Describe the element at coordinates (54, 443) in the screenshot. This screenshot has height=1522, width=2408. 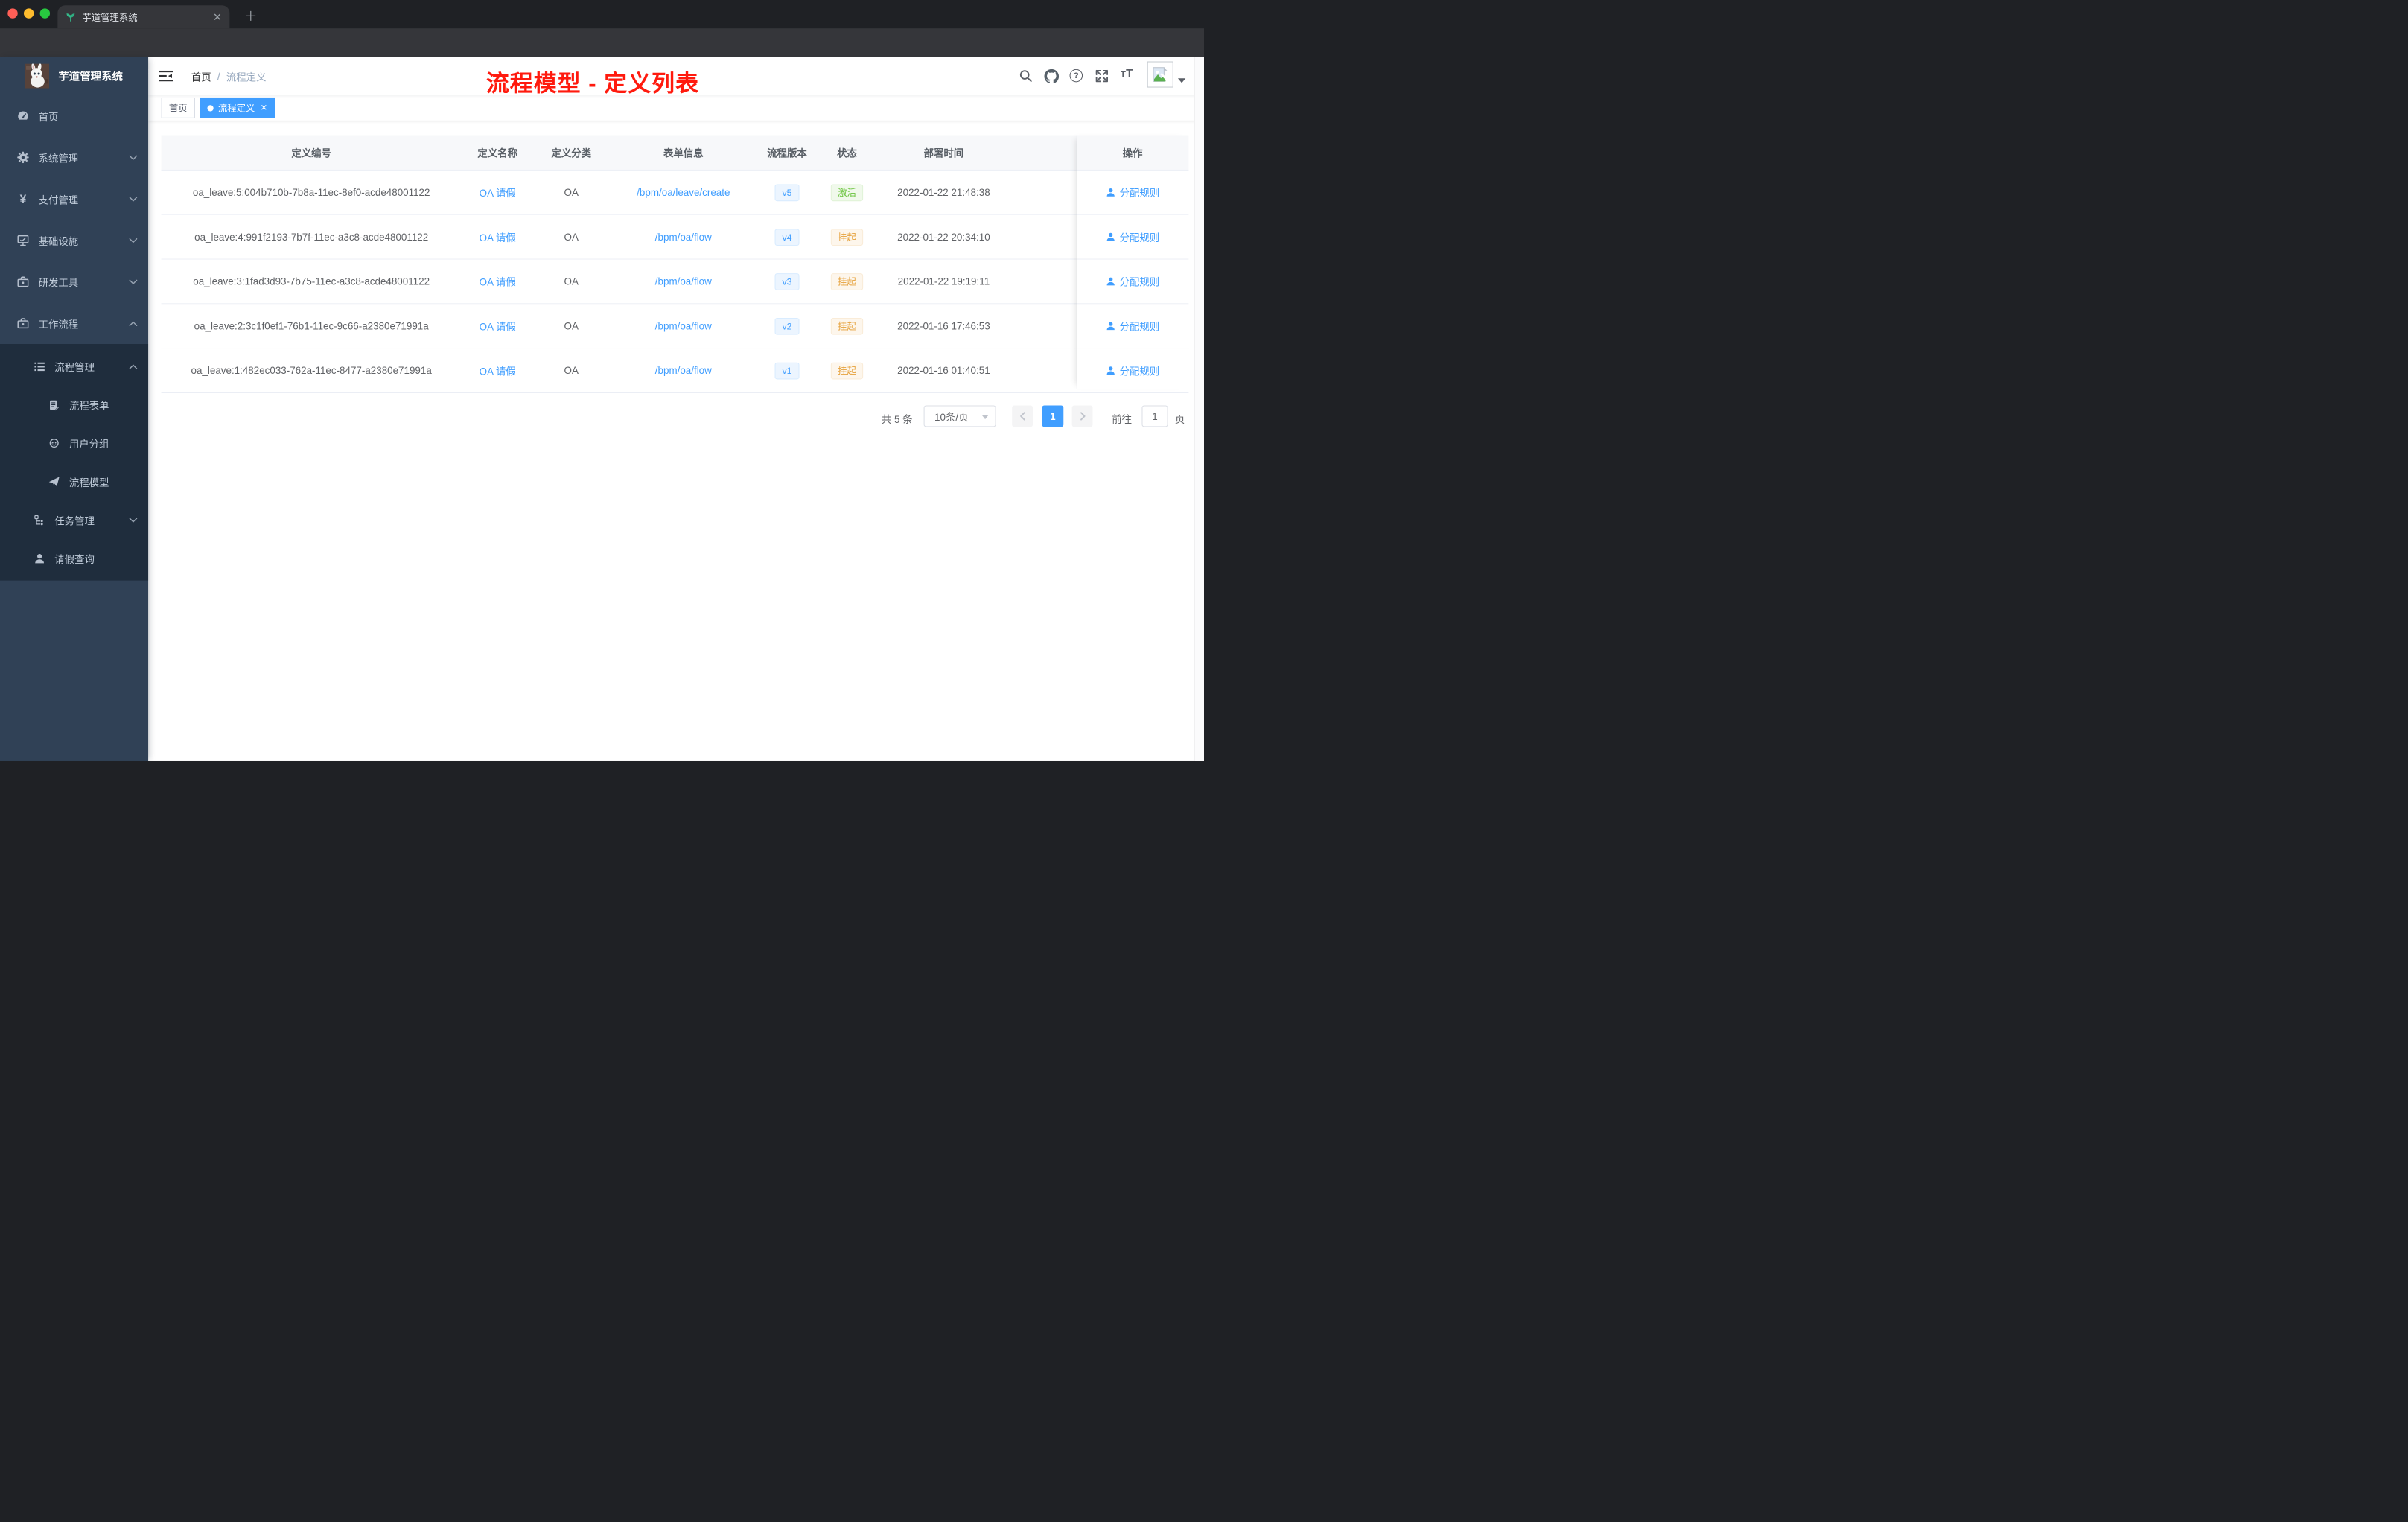
I see `group-icon` at that location.